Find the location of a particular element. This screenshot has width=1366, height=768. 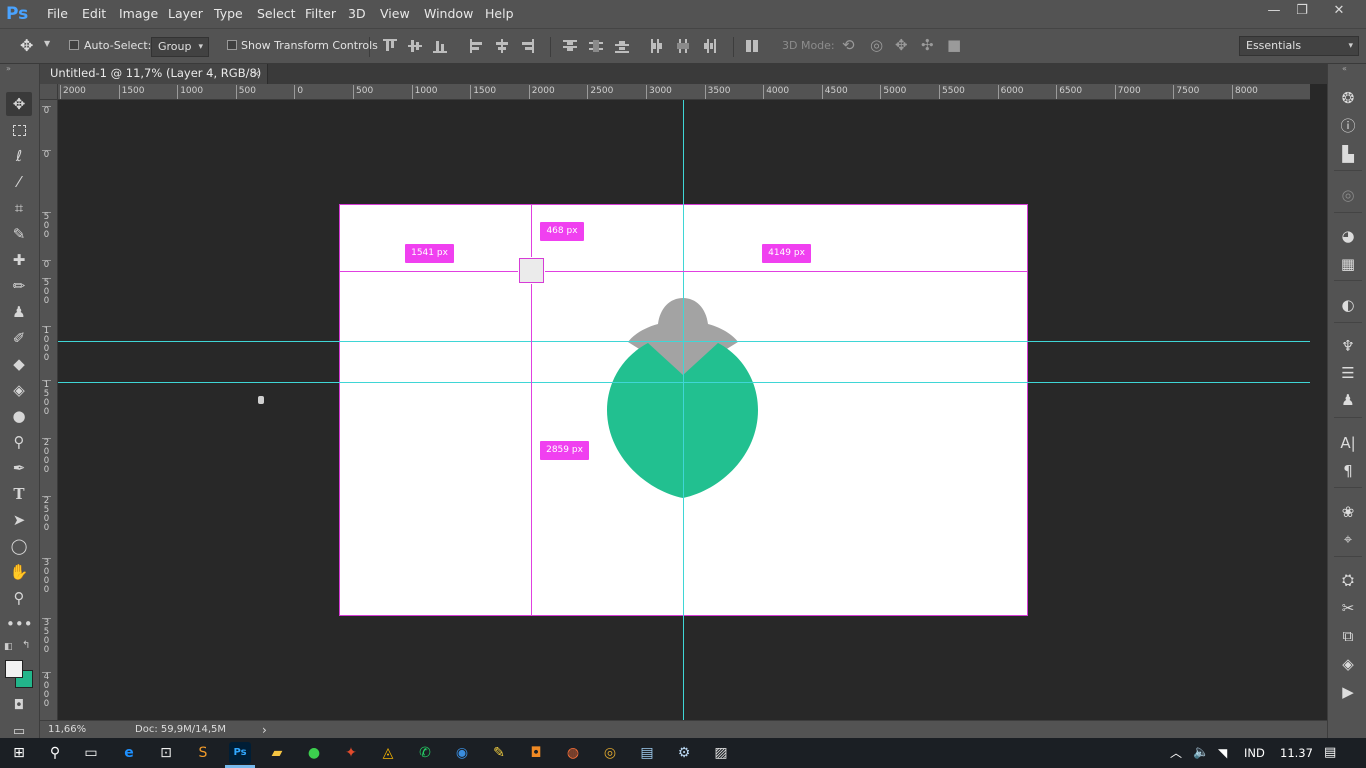

restore-button: ❐ is located at coordinates (1302, 12).